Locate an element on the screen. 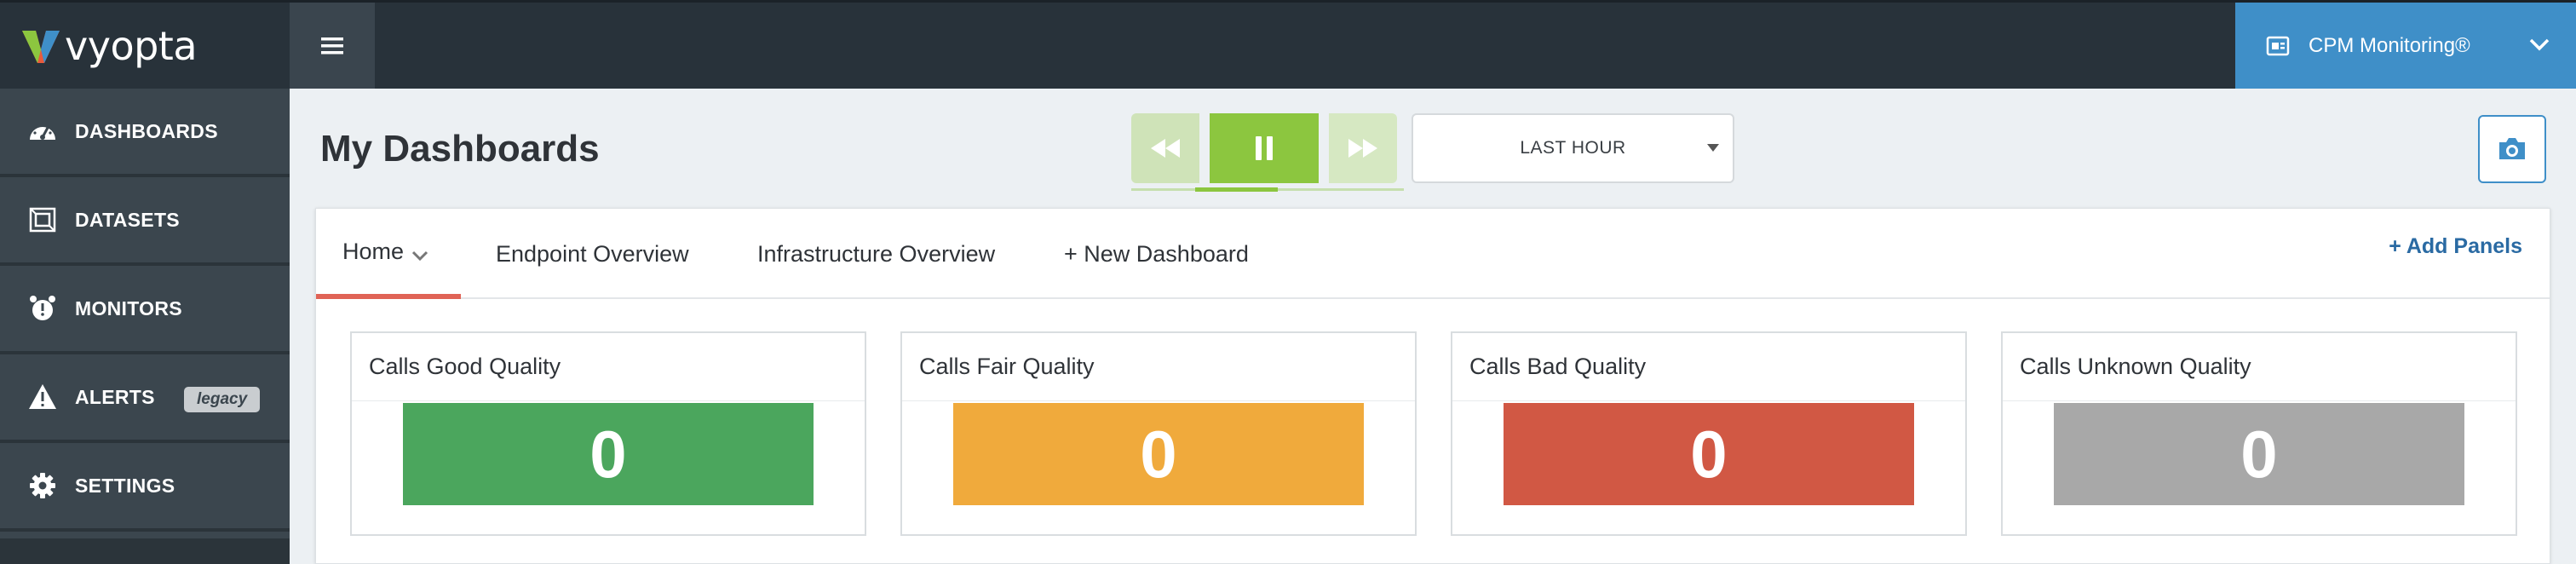 The height and width of the screenshot is (564, 2576). sidebar-item-label: ALERTS is located at coordinates (115, 396).